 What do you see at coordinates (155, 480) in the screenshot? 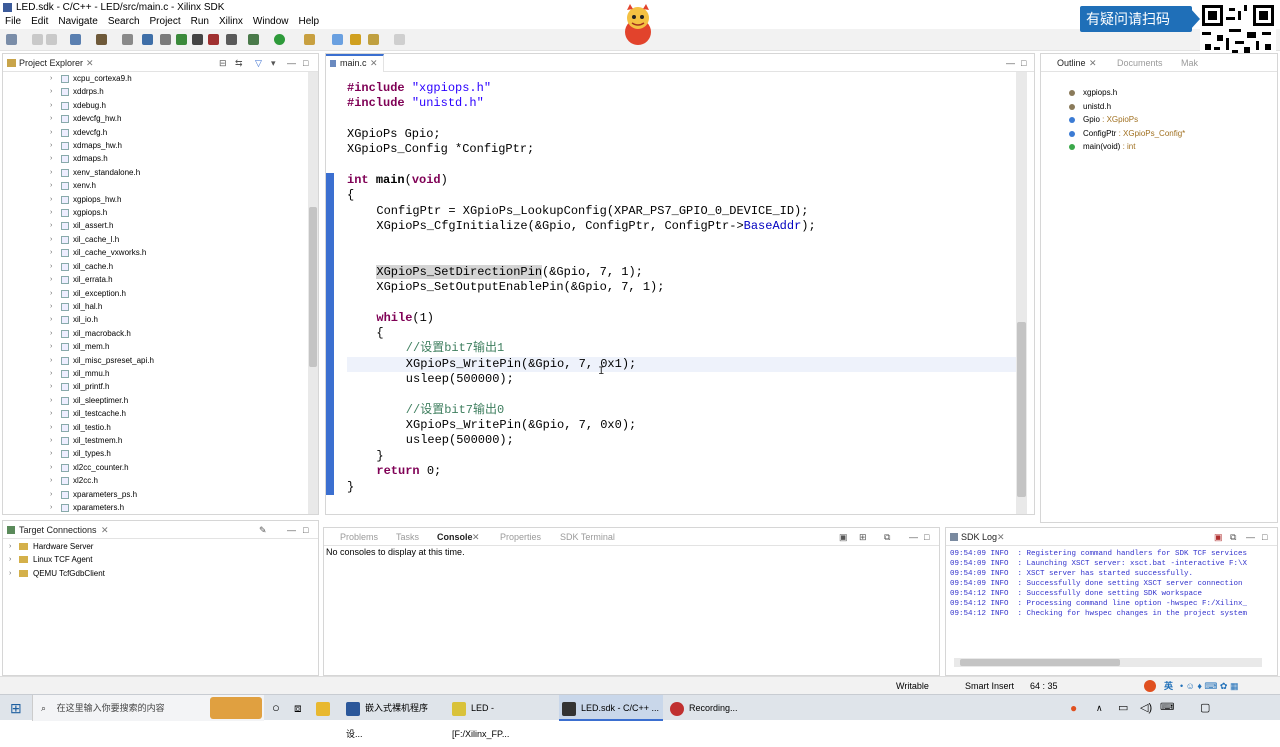
I see `tree-item-file: › xl2cc.h` at bounding box center [155, 480].